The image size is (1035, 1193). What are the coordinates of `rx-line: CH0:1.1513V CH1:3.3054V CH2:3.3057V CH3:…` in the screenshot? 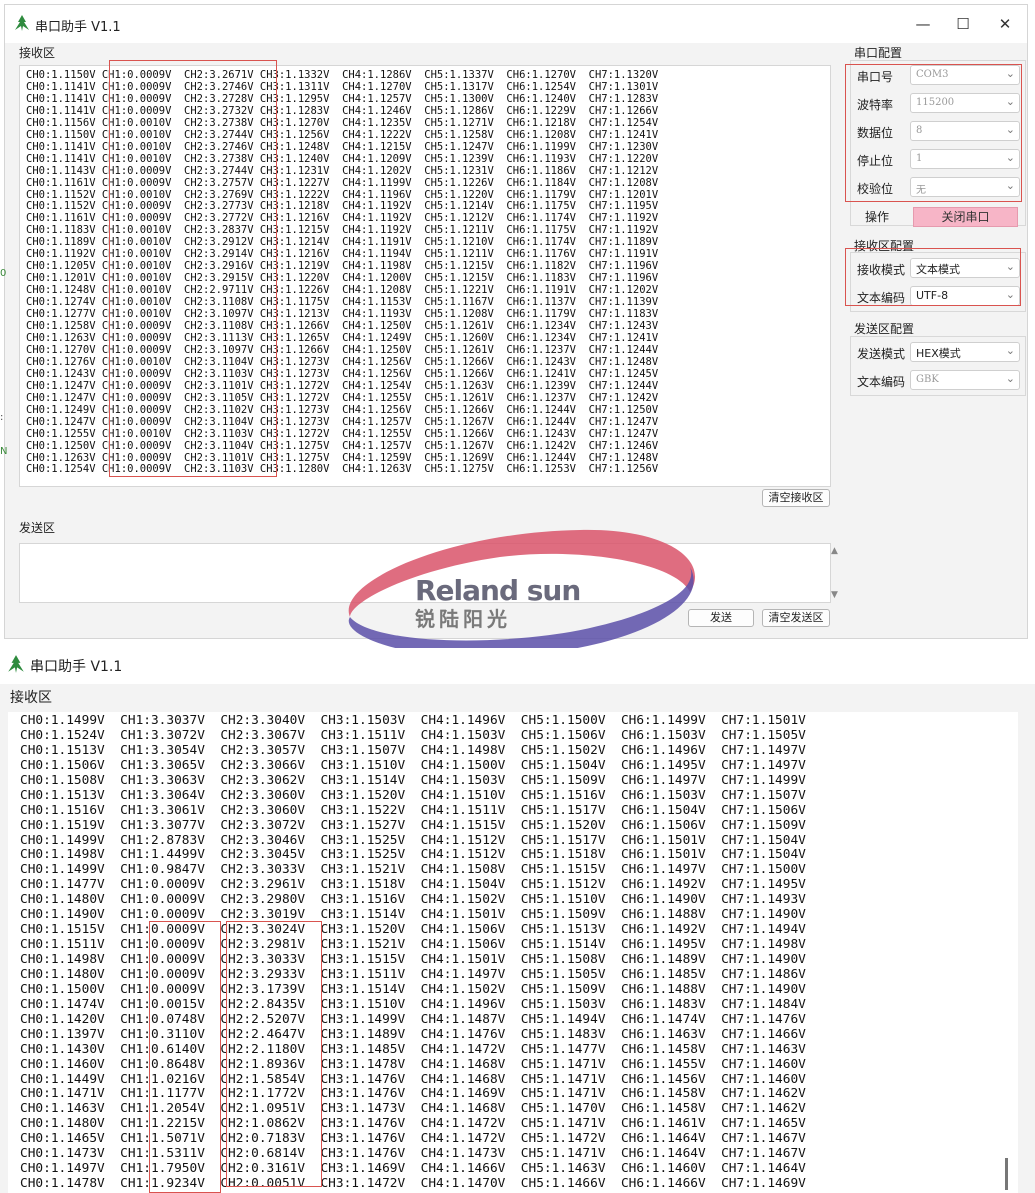 It's located at (413, 750).